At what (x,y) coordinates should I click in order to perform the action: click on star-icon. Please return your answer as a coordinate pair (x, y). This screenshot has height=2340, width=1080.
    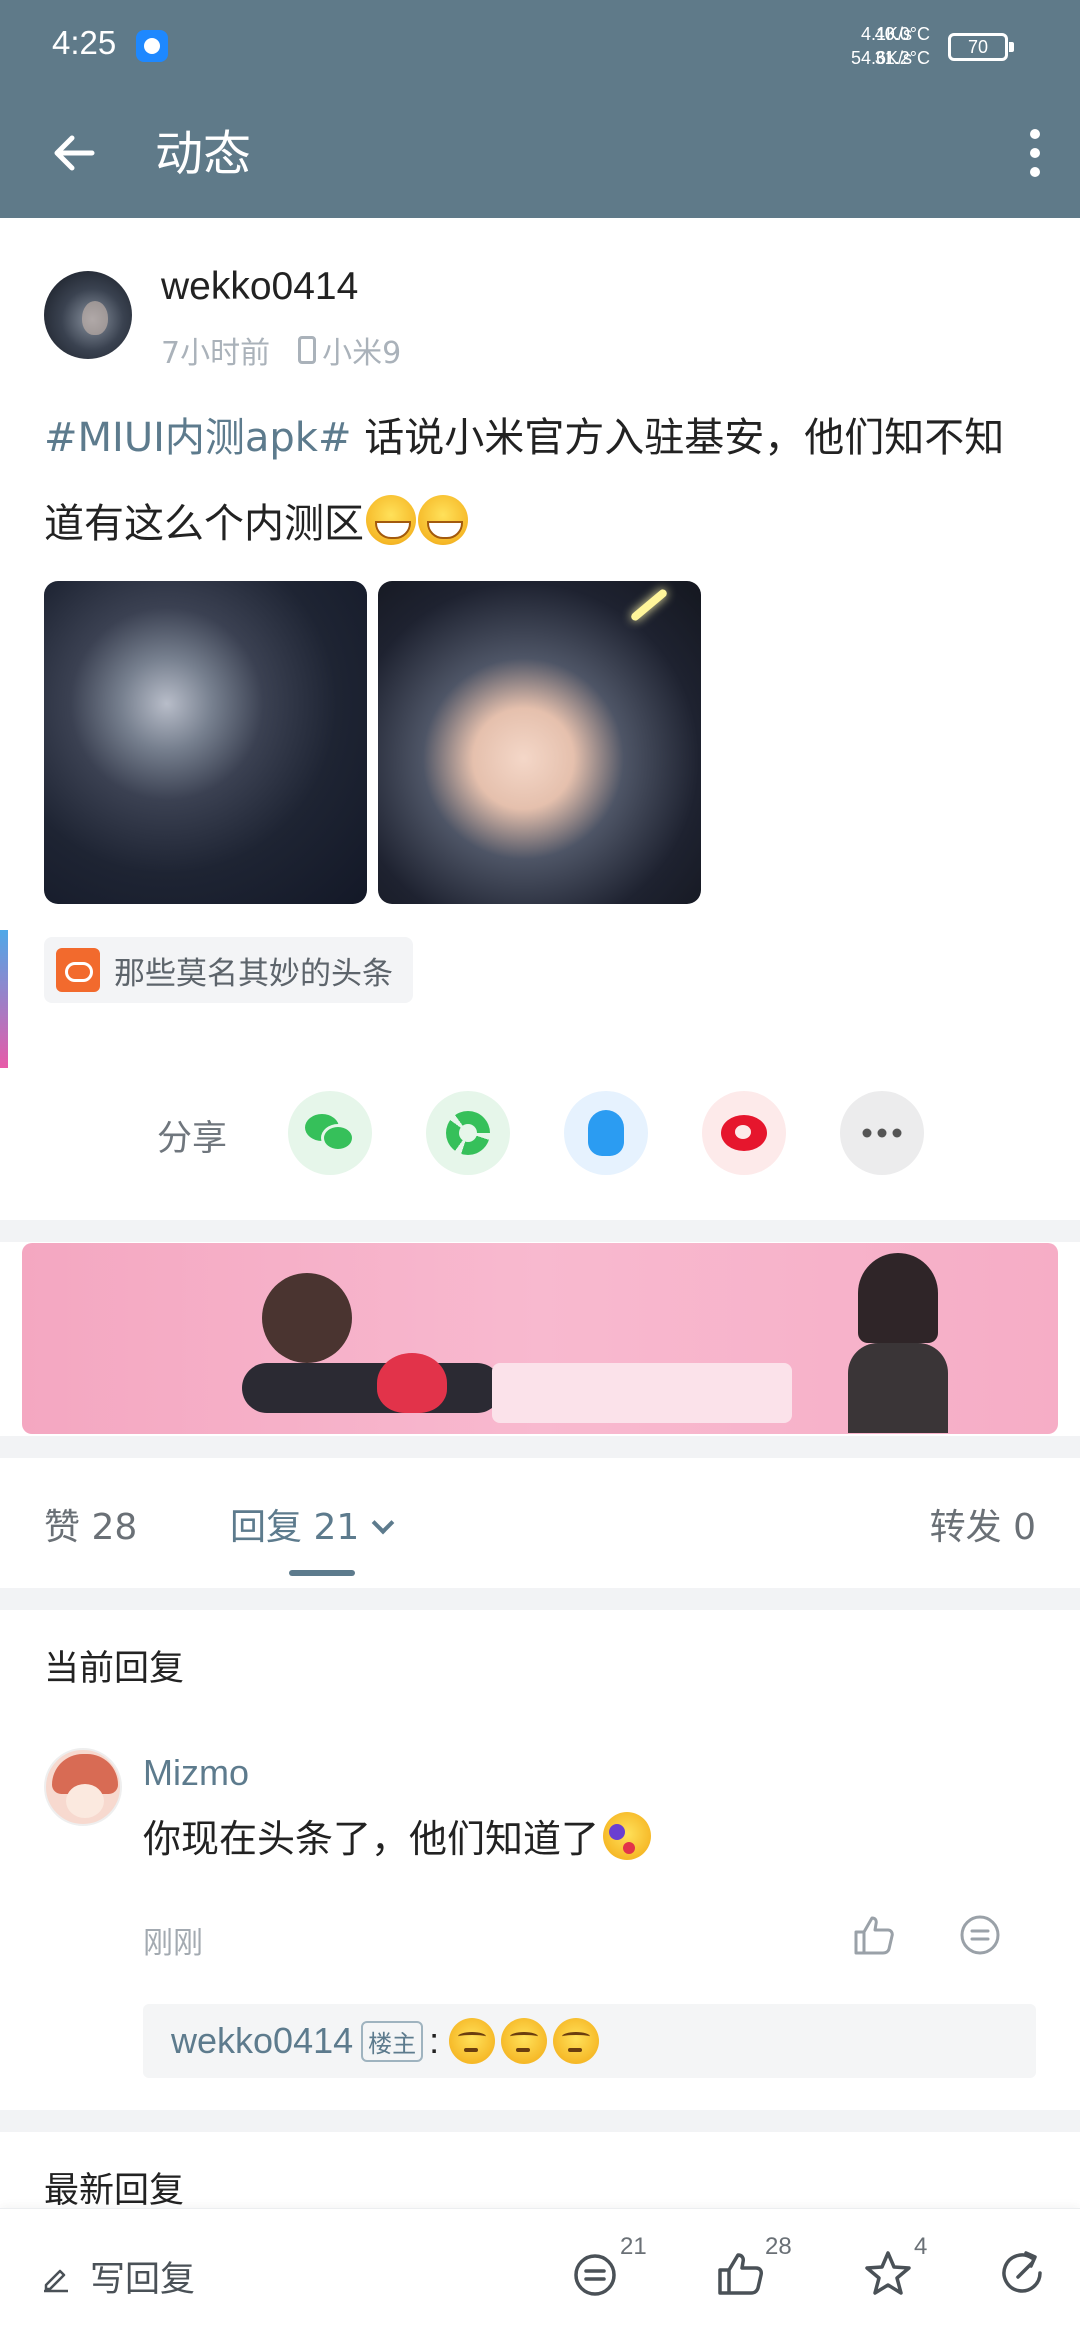
    Looking at the image, I should click on (888, 2273).